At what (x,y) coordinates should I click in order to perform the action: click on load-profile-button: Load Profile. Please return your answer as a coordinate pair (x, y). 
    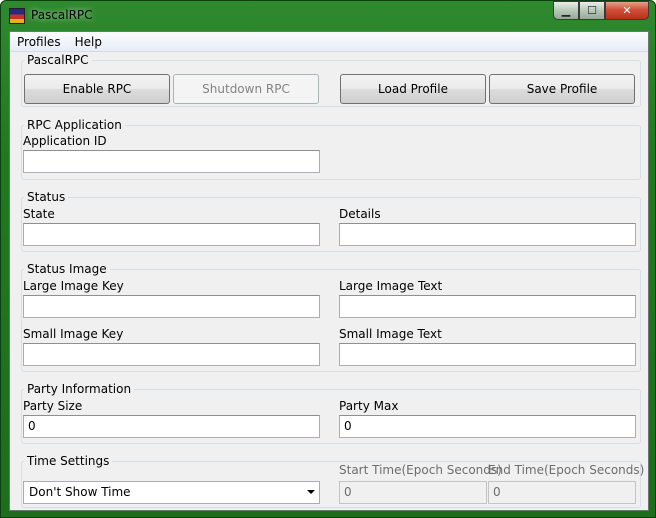
    Looking at the image, I should click on (413, 89).